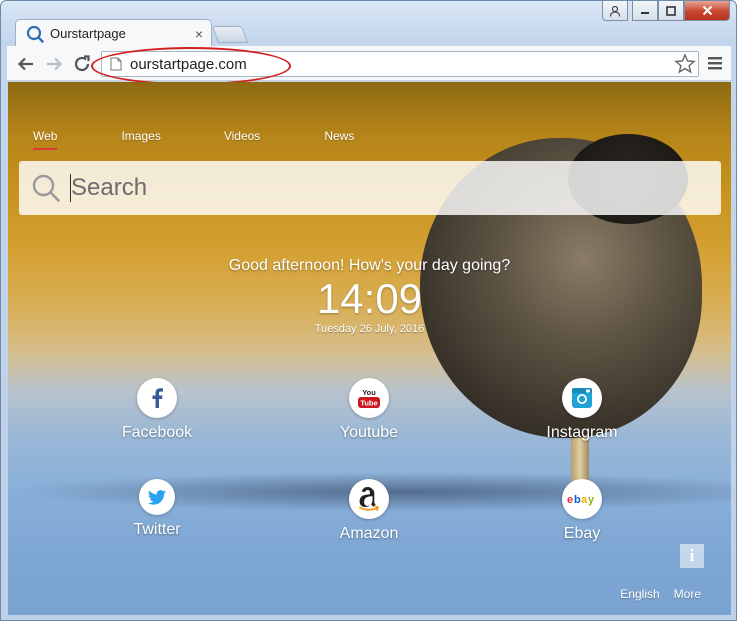 The height and width of the screenshot is (621, 737). What do you see at coordinates (230, 34) in the screenshot?
I see `new-tab-button` at bounding box center [230, 34].